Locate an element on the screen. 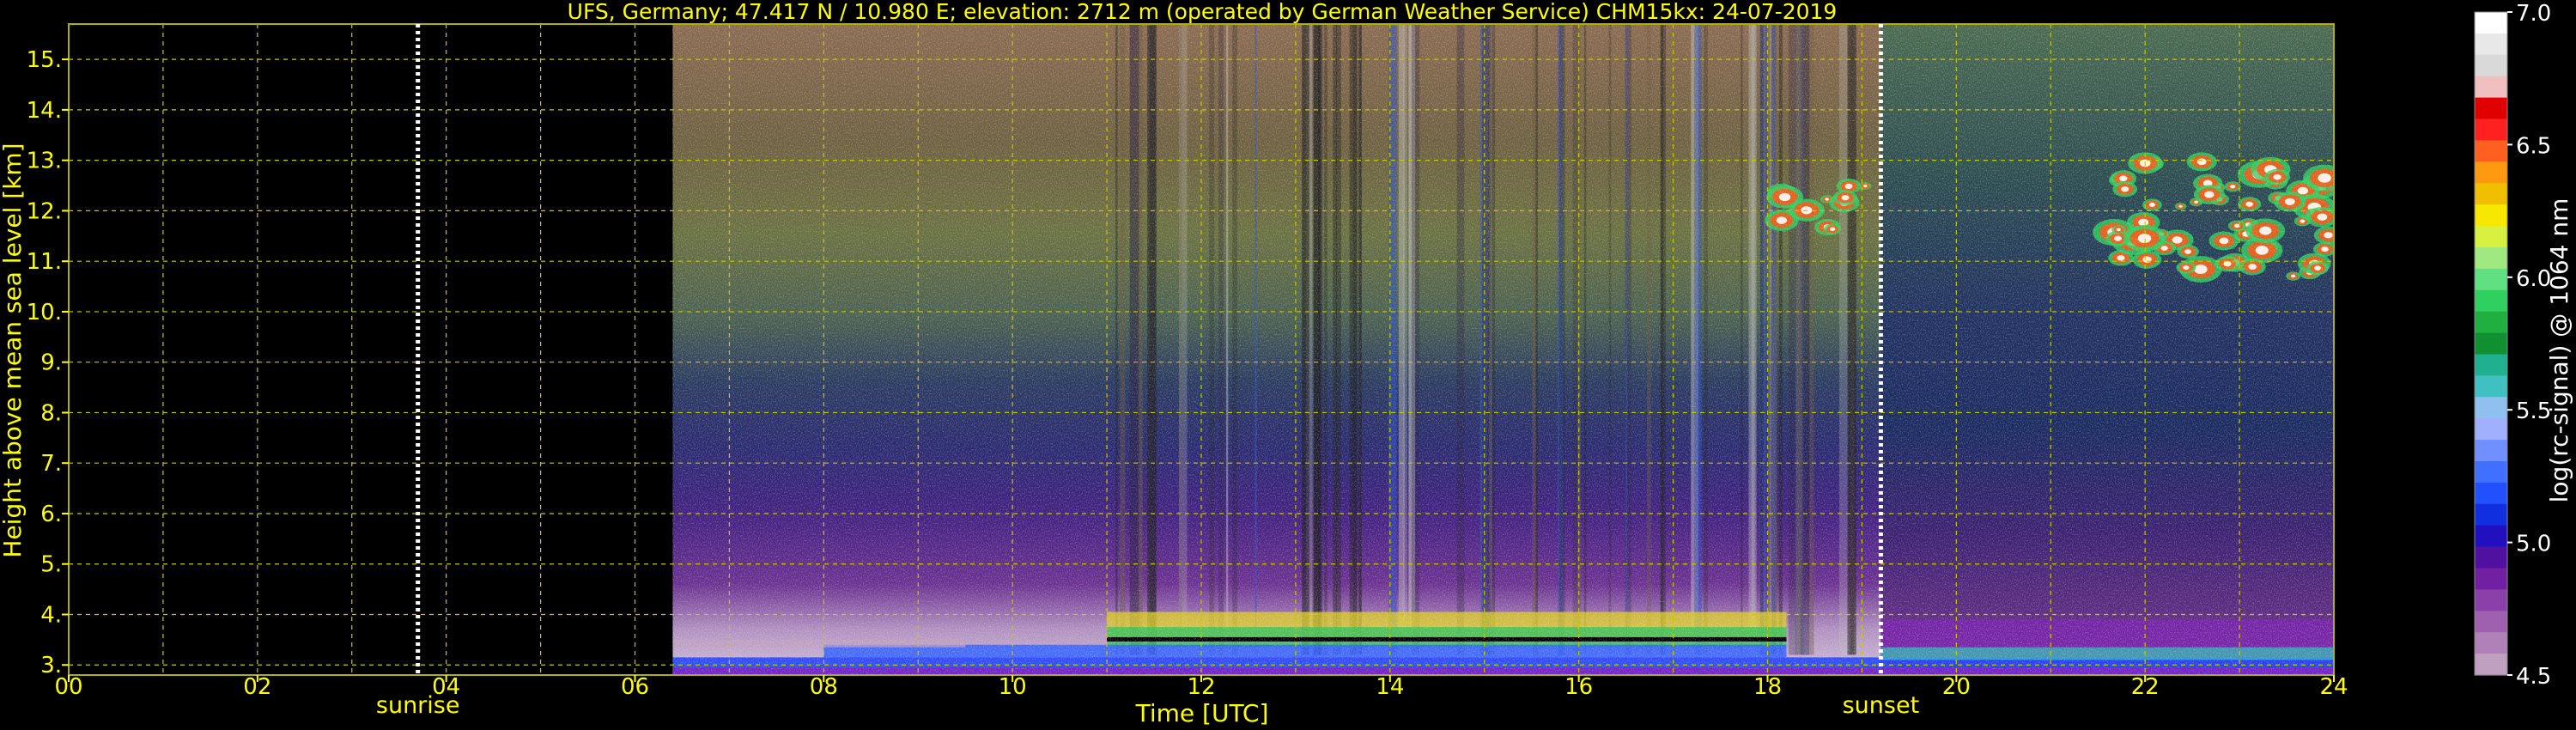 This screenshot has height=730, width=2576. x-tick-label: 10 is located at coordinates (1013, 687).